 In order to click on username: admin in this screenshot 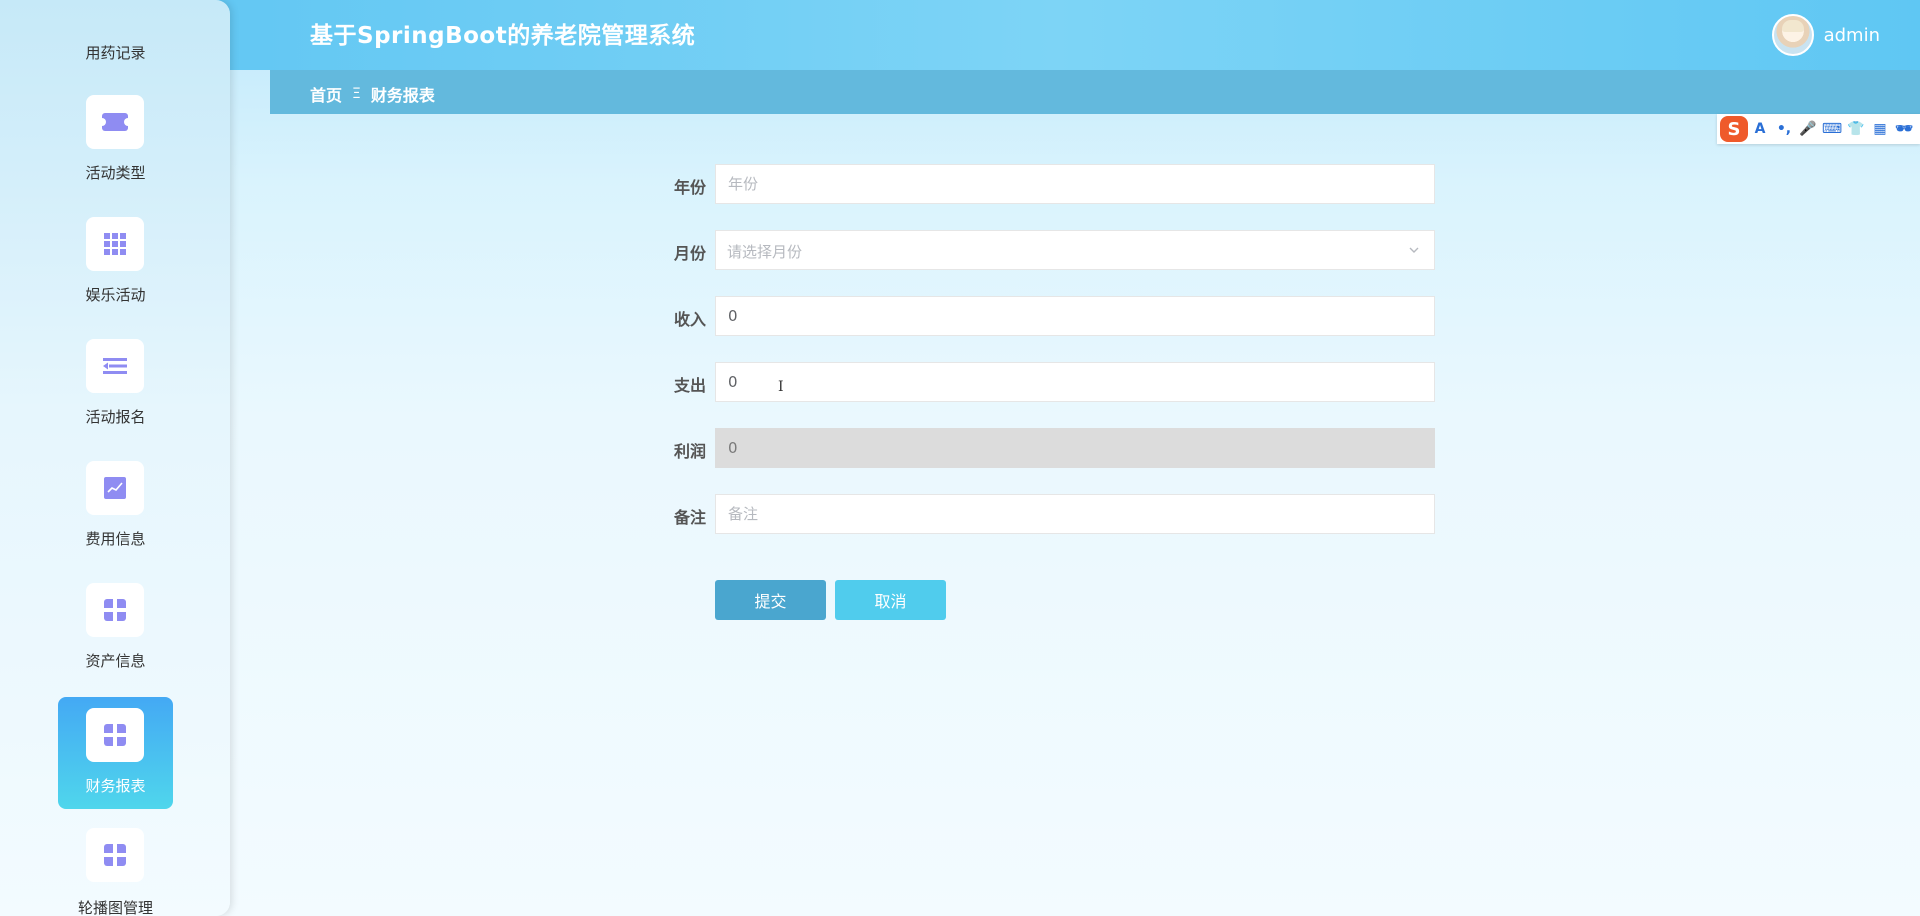, I will do `click(1852, 35)`.